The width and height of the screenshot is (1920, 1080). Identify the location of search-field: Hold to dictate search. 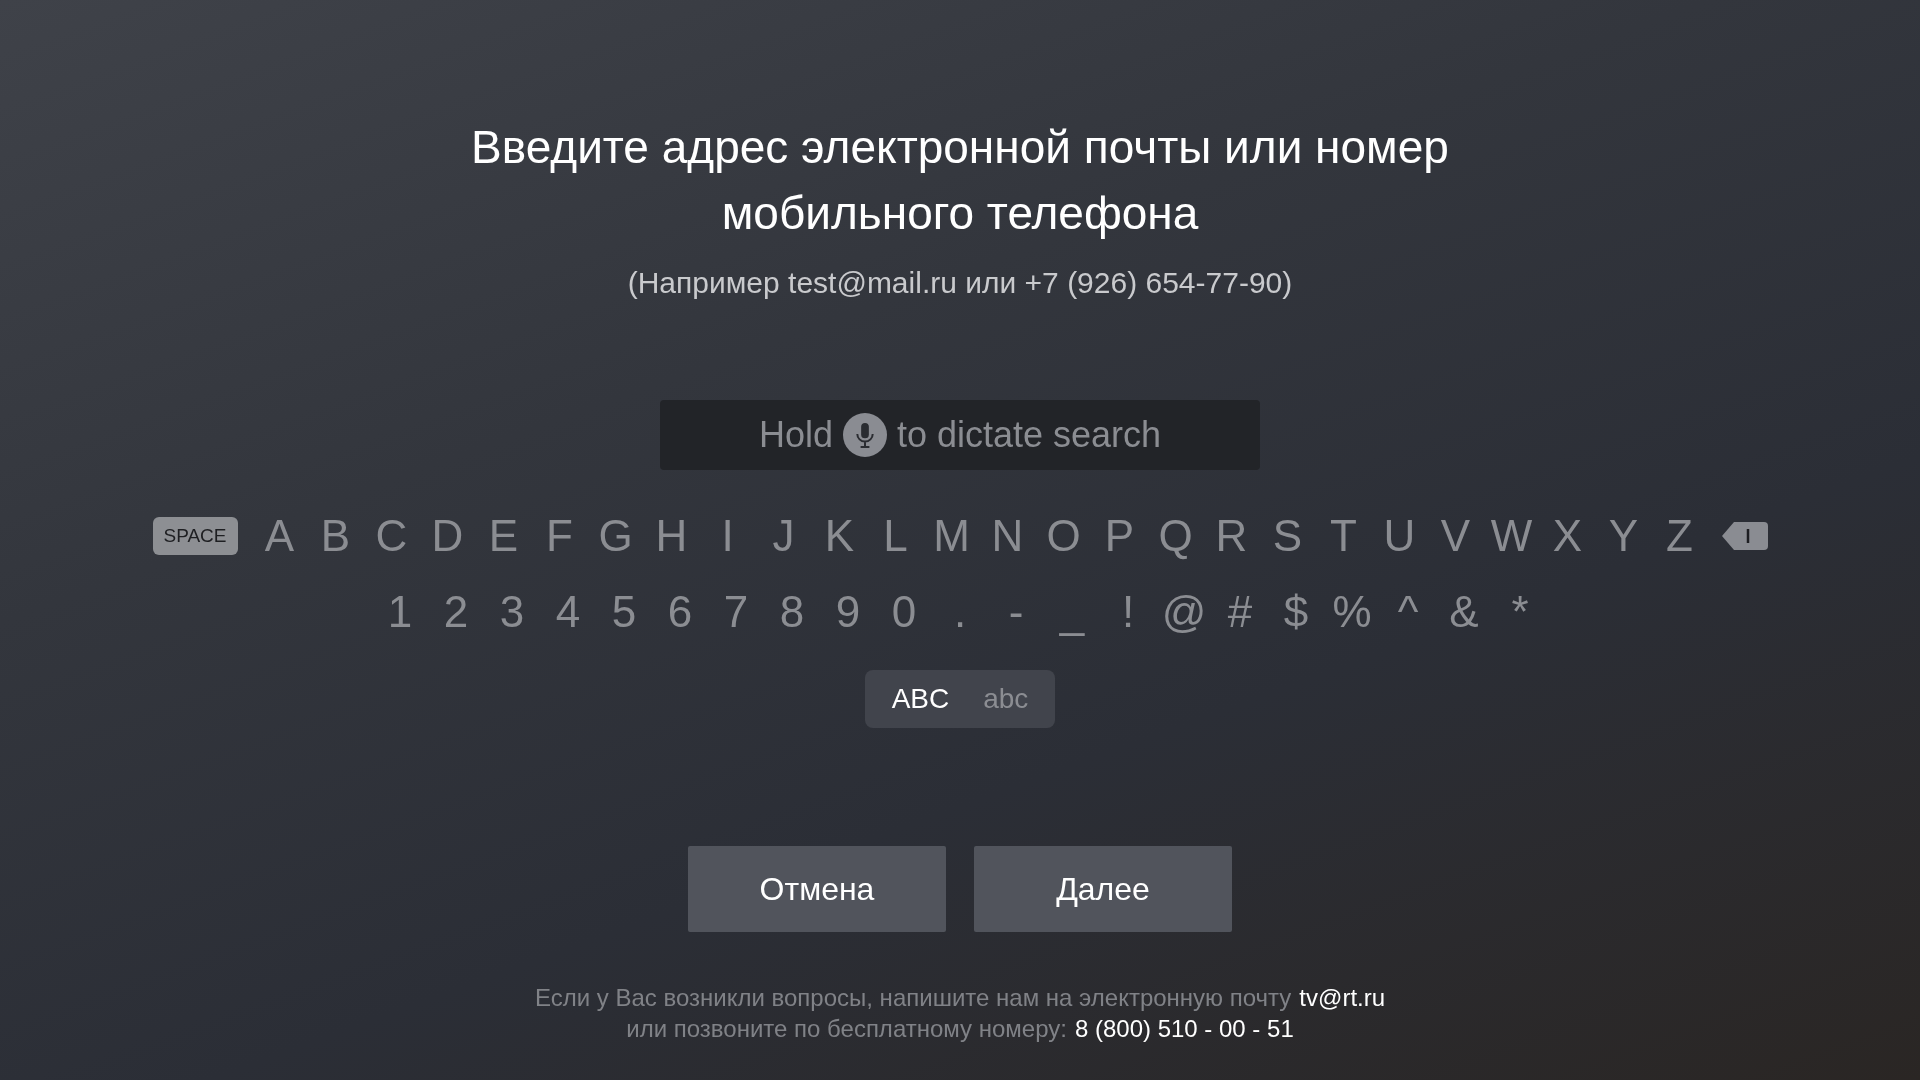
(960, 435).